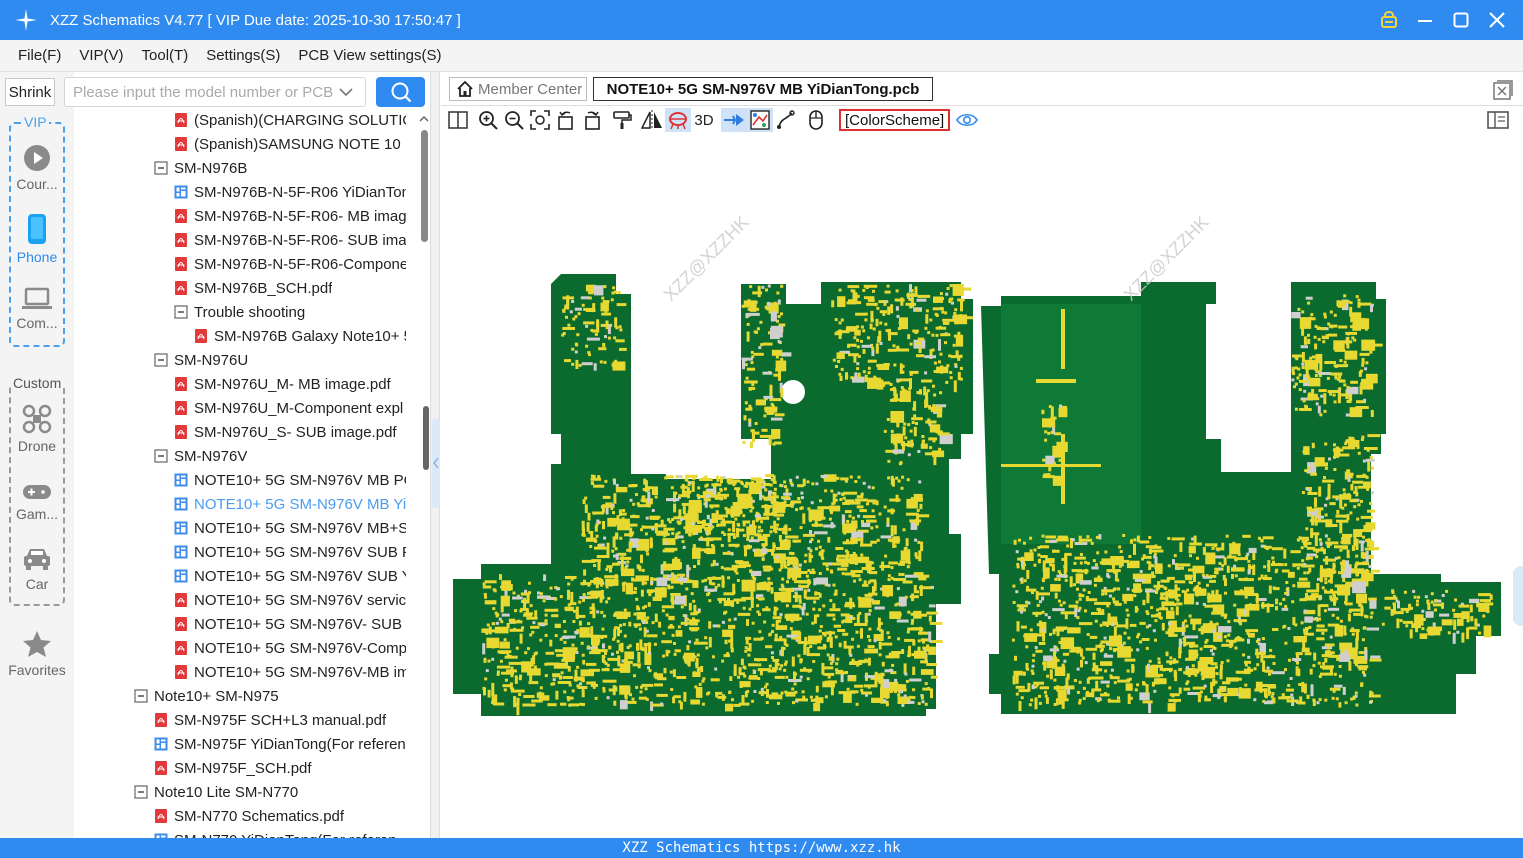  I want to click on tree-folder: SM-N976V, so click(280, 456).